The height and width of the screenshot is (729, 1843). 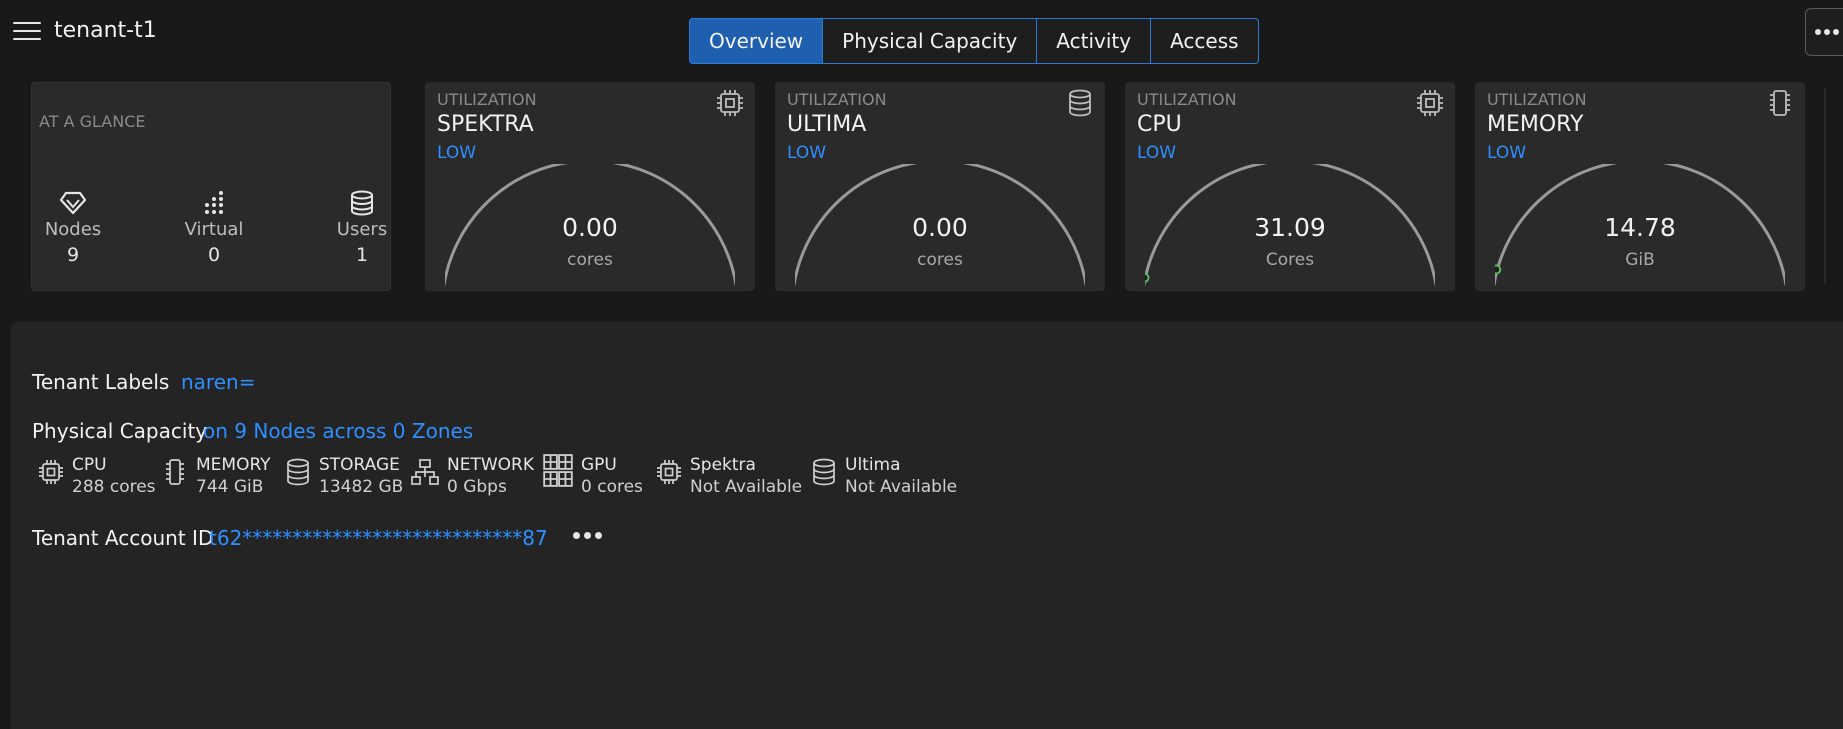 What do you see at coordinates (873, 465) in the screenshot?
I see `capacity-name: Ultima` at bounding box center [873, 465].